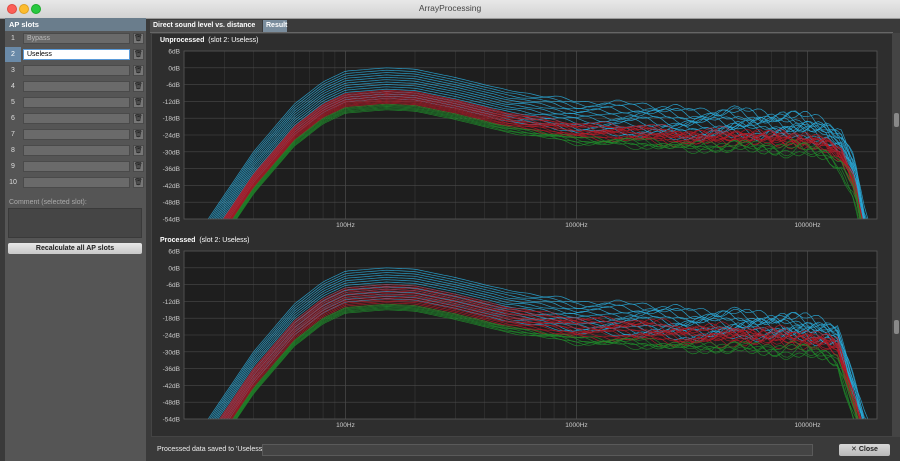 Image resolution: width=900 pixels, height=461 pixels. What do you see at coordinates (854, 449) in the screenshot?
I see `close-icon: ✕` at bounding box center [854, 449].